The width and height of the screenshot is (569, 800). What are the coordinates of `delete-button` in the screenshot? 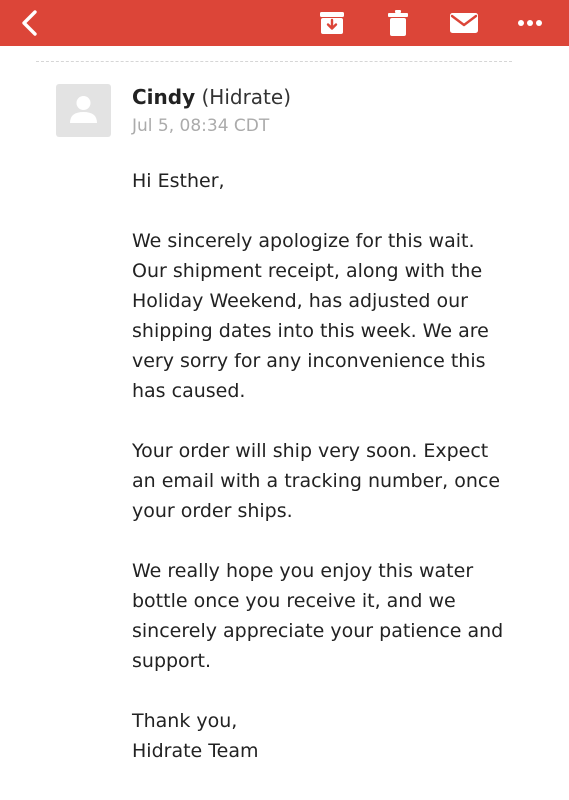 It's located at (398, 23).